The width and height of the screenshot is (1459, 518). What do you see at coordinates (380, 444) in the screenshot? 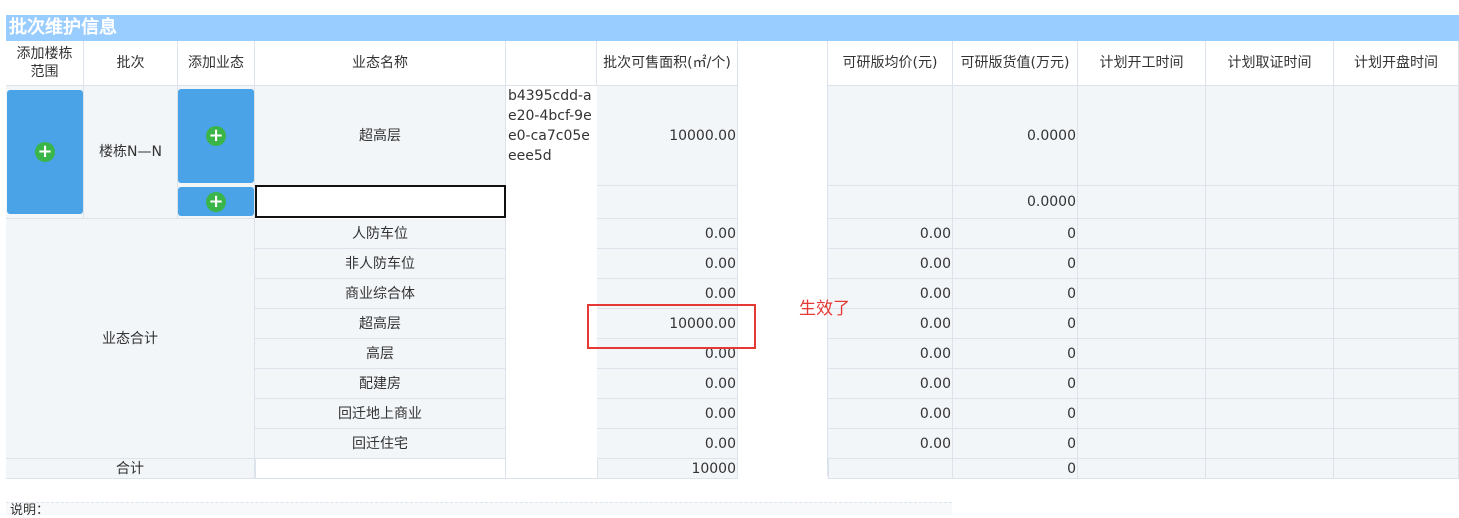
I see `summary-format-name: 回迁住宅` at bounding box center [380, 444].